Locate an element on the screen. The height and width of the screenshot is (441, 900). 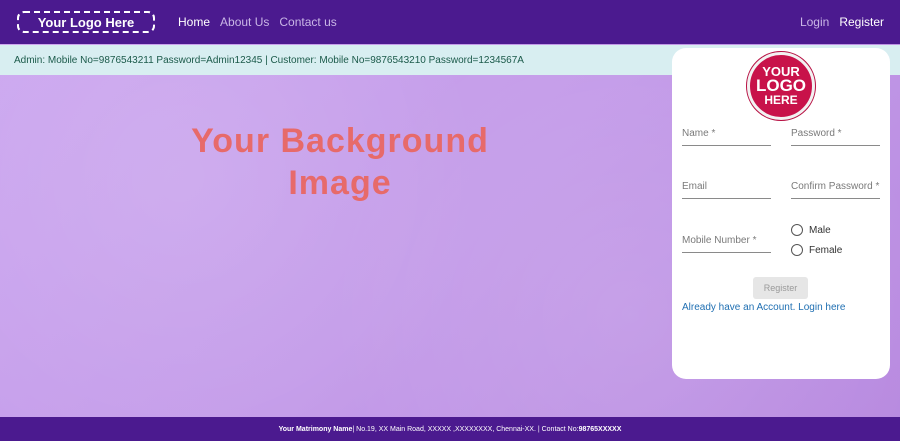
gender-option-female: Female is located at coordinates (816, 250).